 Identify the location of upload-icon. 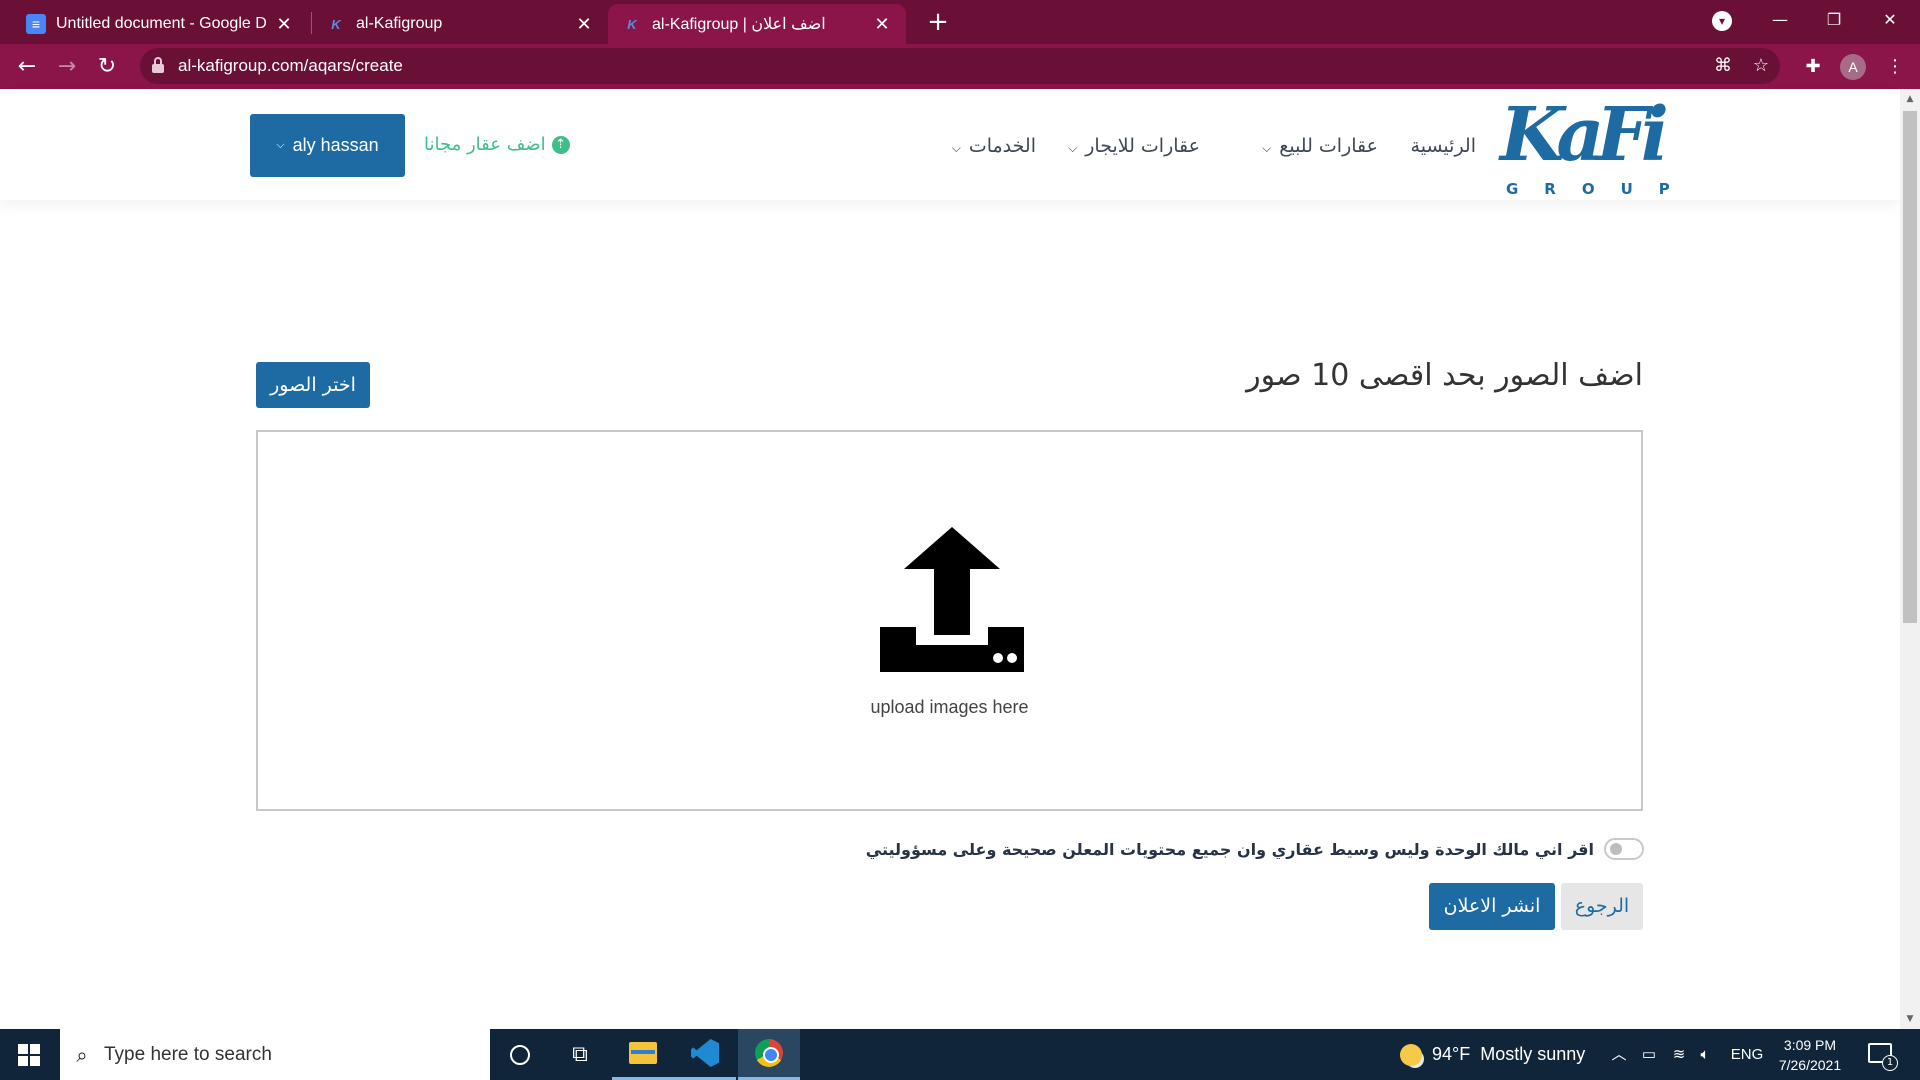
(952, 599).